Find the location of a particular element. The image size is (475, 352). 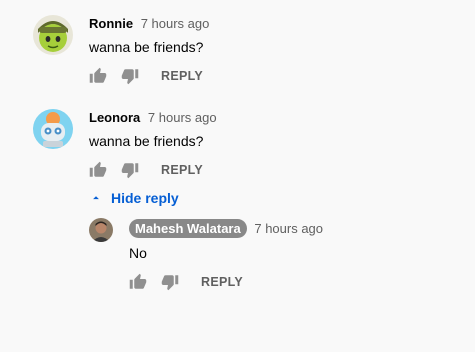

caret-up-icon is located at coordinates (96, 198).